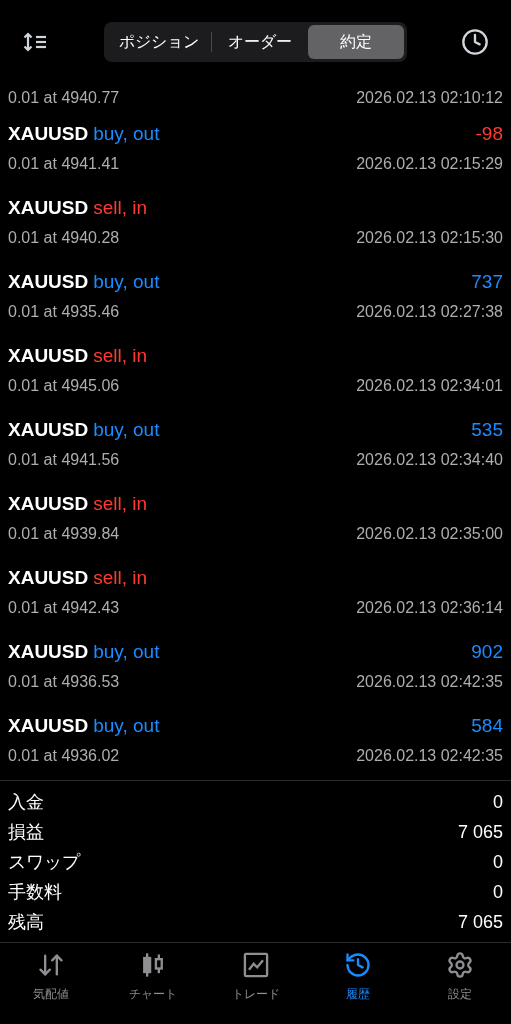  I want to click on settings-icon, so click(459, 965).